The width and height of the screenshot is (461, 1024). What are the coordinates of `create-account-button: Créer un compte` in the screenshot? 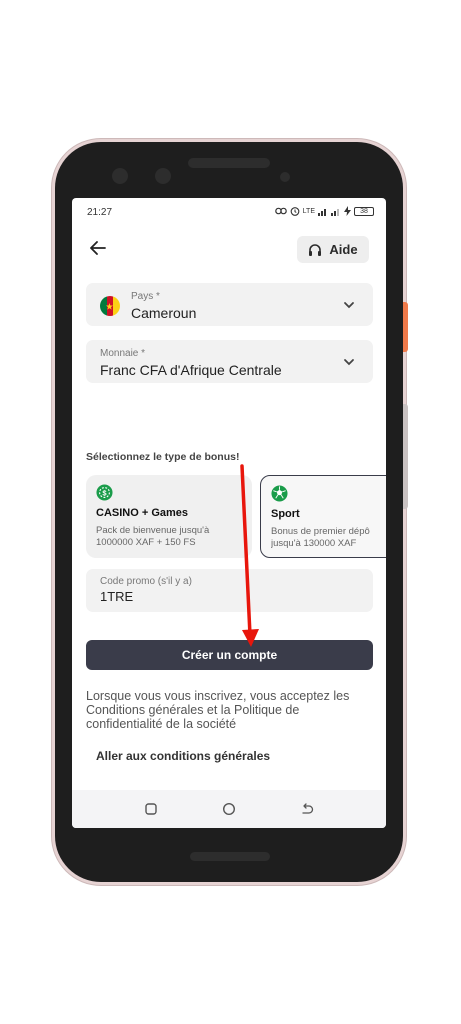 It's located at (229, 655).